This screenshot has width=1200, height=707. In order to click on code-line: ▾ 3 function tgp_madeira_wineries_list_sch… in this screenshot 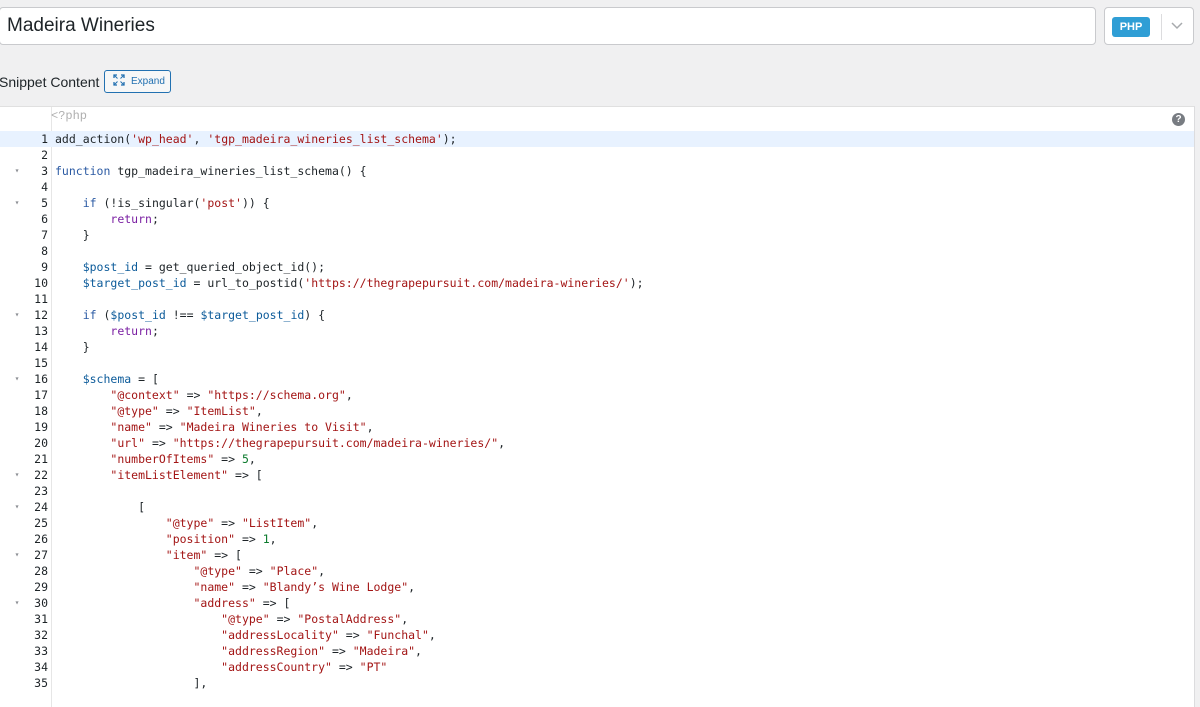, I will do `click(597, 171)`.